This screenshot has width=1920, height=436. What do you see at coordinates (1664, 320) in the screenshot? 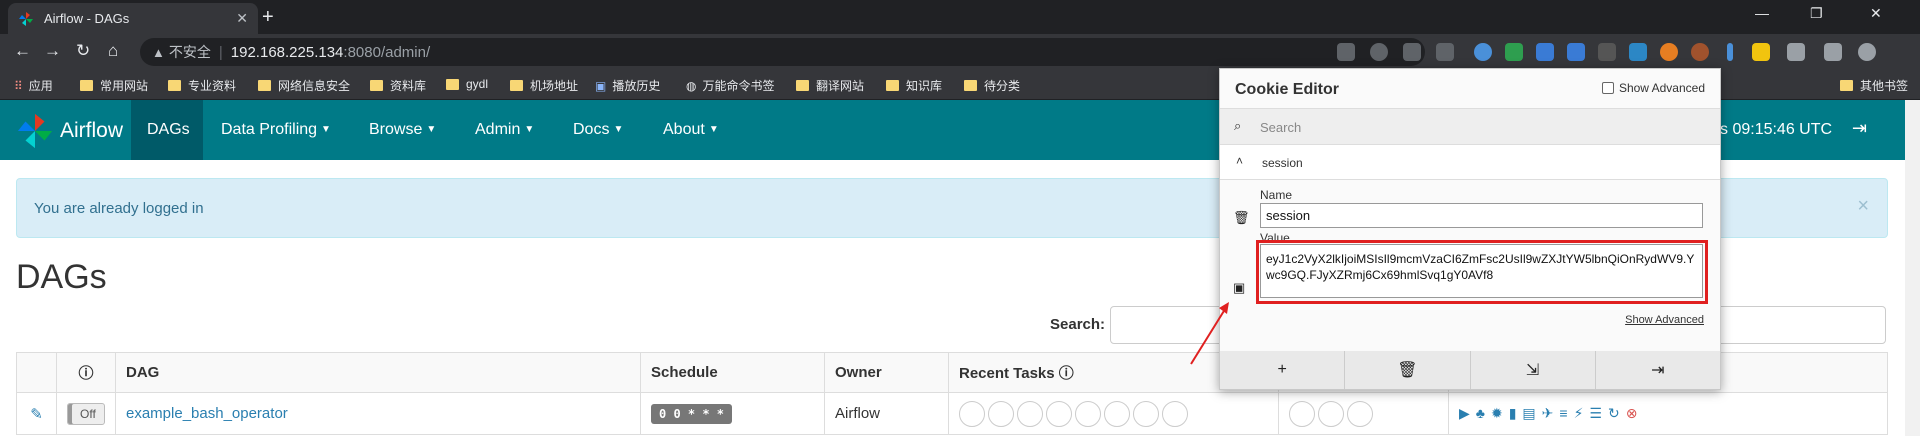
I see `show-advanced-link: Show Advanced` at bounding box center [1664, 320].